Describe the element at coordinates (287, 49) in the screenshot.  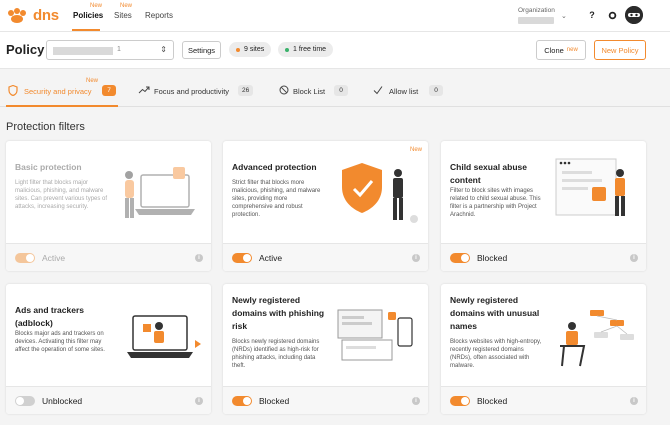
I see `green-dot-icon` at that location.